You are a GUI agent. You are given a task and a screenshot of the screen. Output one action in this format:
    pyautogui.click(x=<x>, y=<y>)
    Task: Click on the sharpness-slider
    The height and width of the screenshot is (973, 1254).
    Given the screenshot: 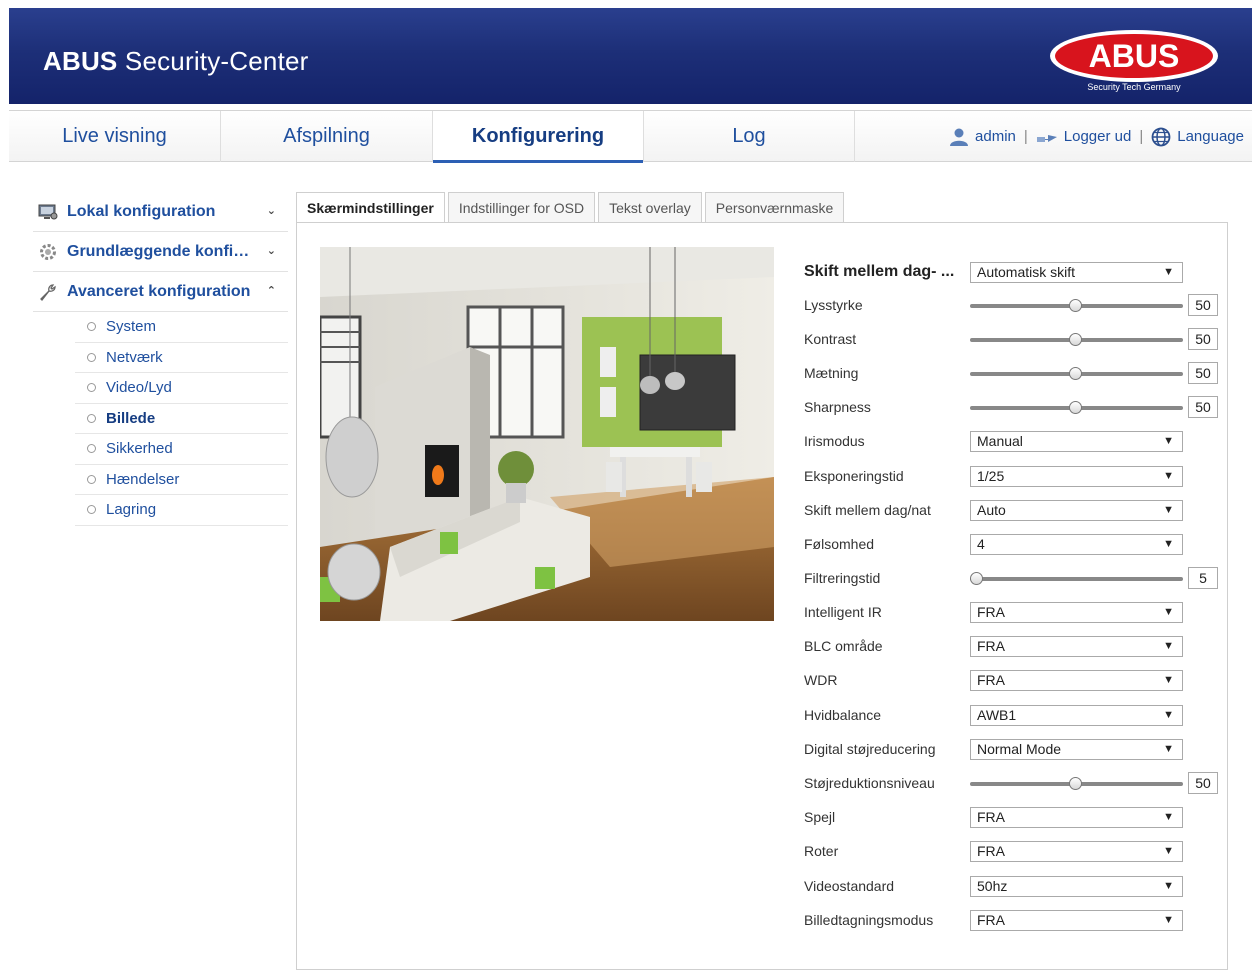 What is the action you would take?
    pyautogui.click(x=1076, y=407)
    